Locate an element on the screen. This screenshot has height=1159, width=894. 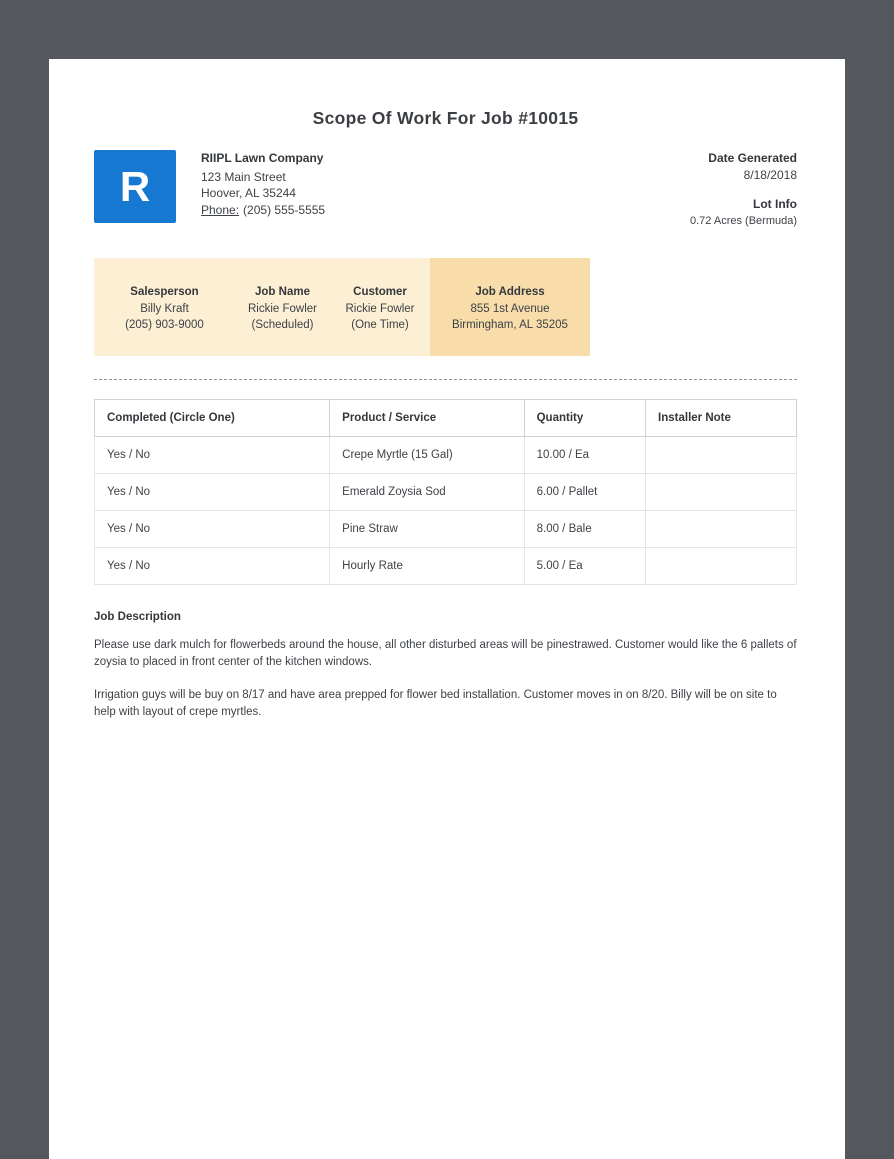
cell-quantity: 6.00 / Pallet is located at coordinates (585, 492).